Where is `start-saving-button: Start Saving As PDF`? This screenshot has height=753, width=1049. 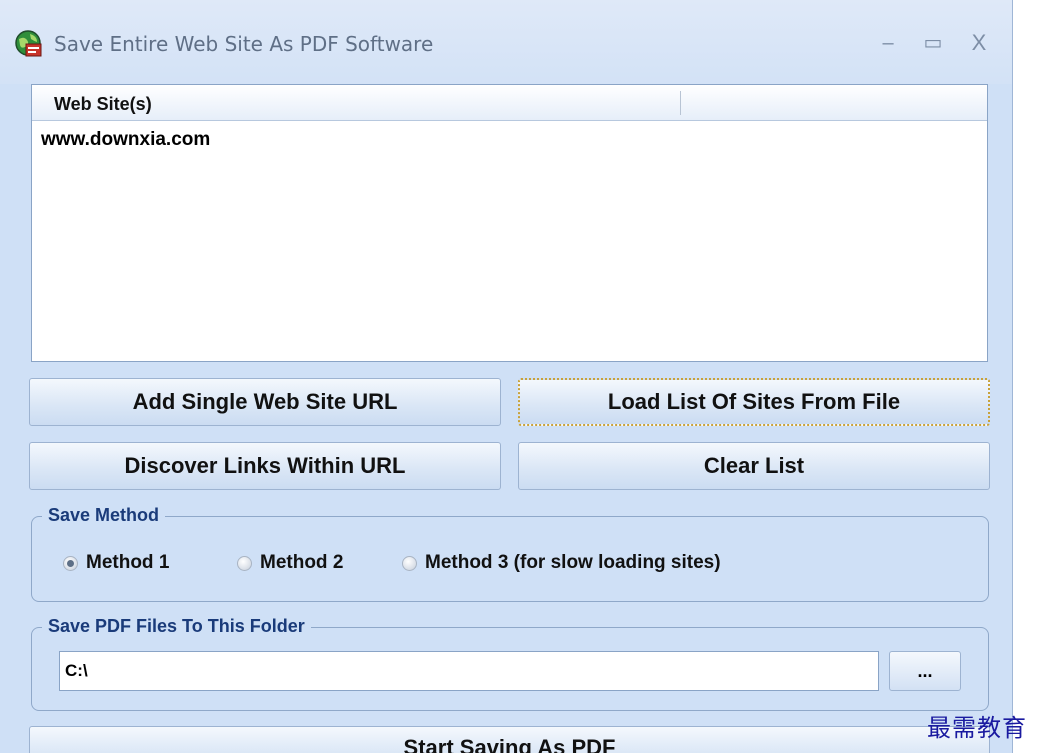
start-saving-button: Start Saving As PDF is located at coordinates (509, 739).